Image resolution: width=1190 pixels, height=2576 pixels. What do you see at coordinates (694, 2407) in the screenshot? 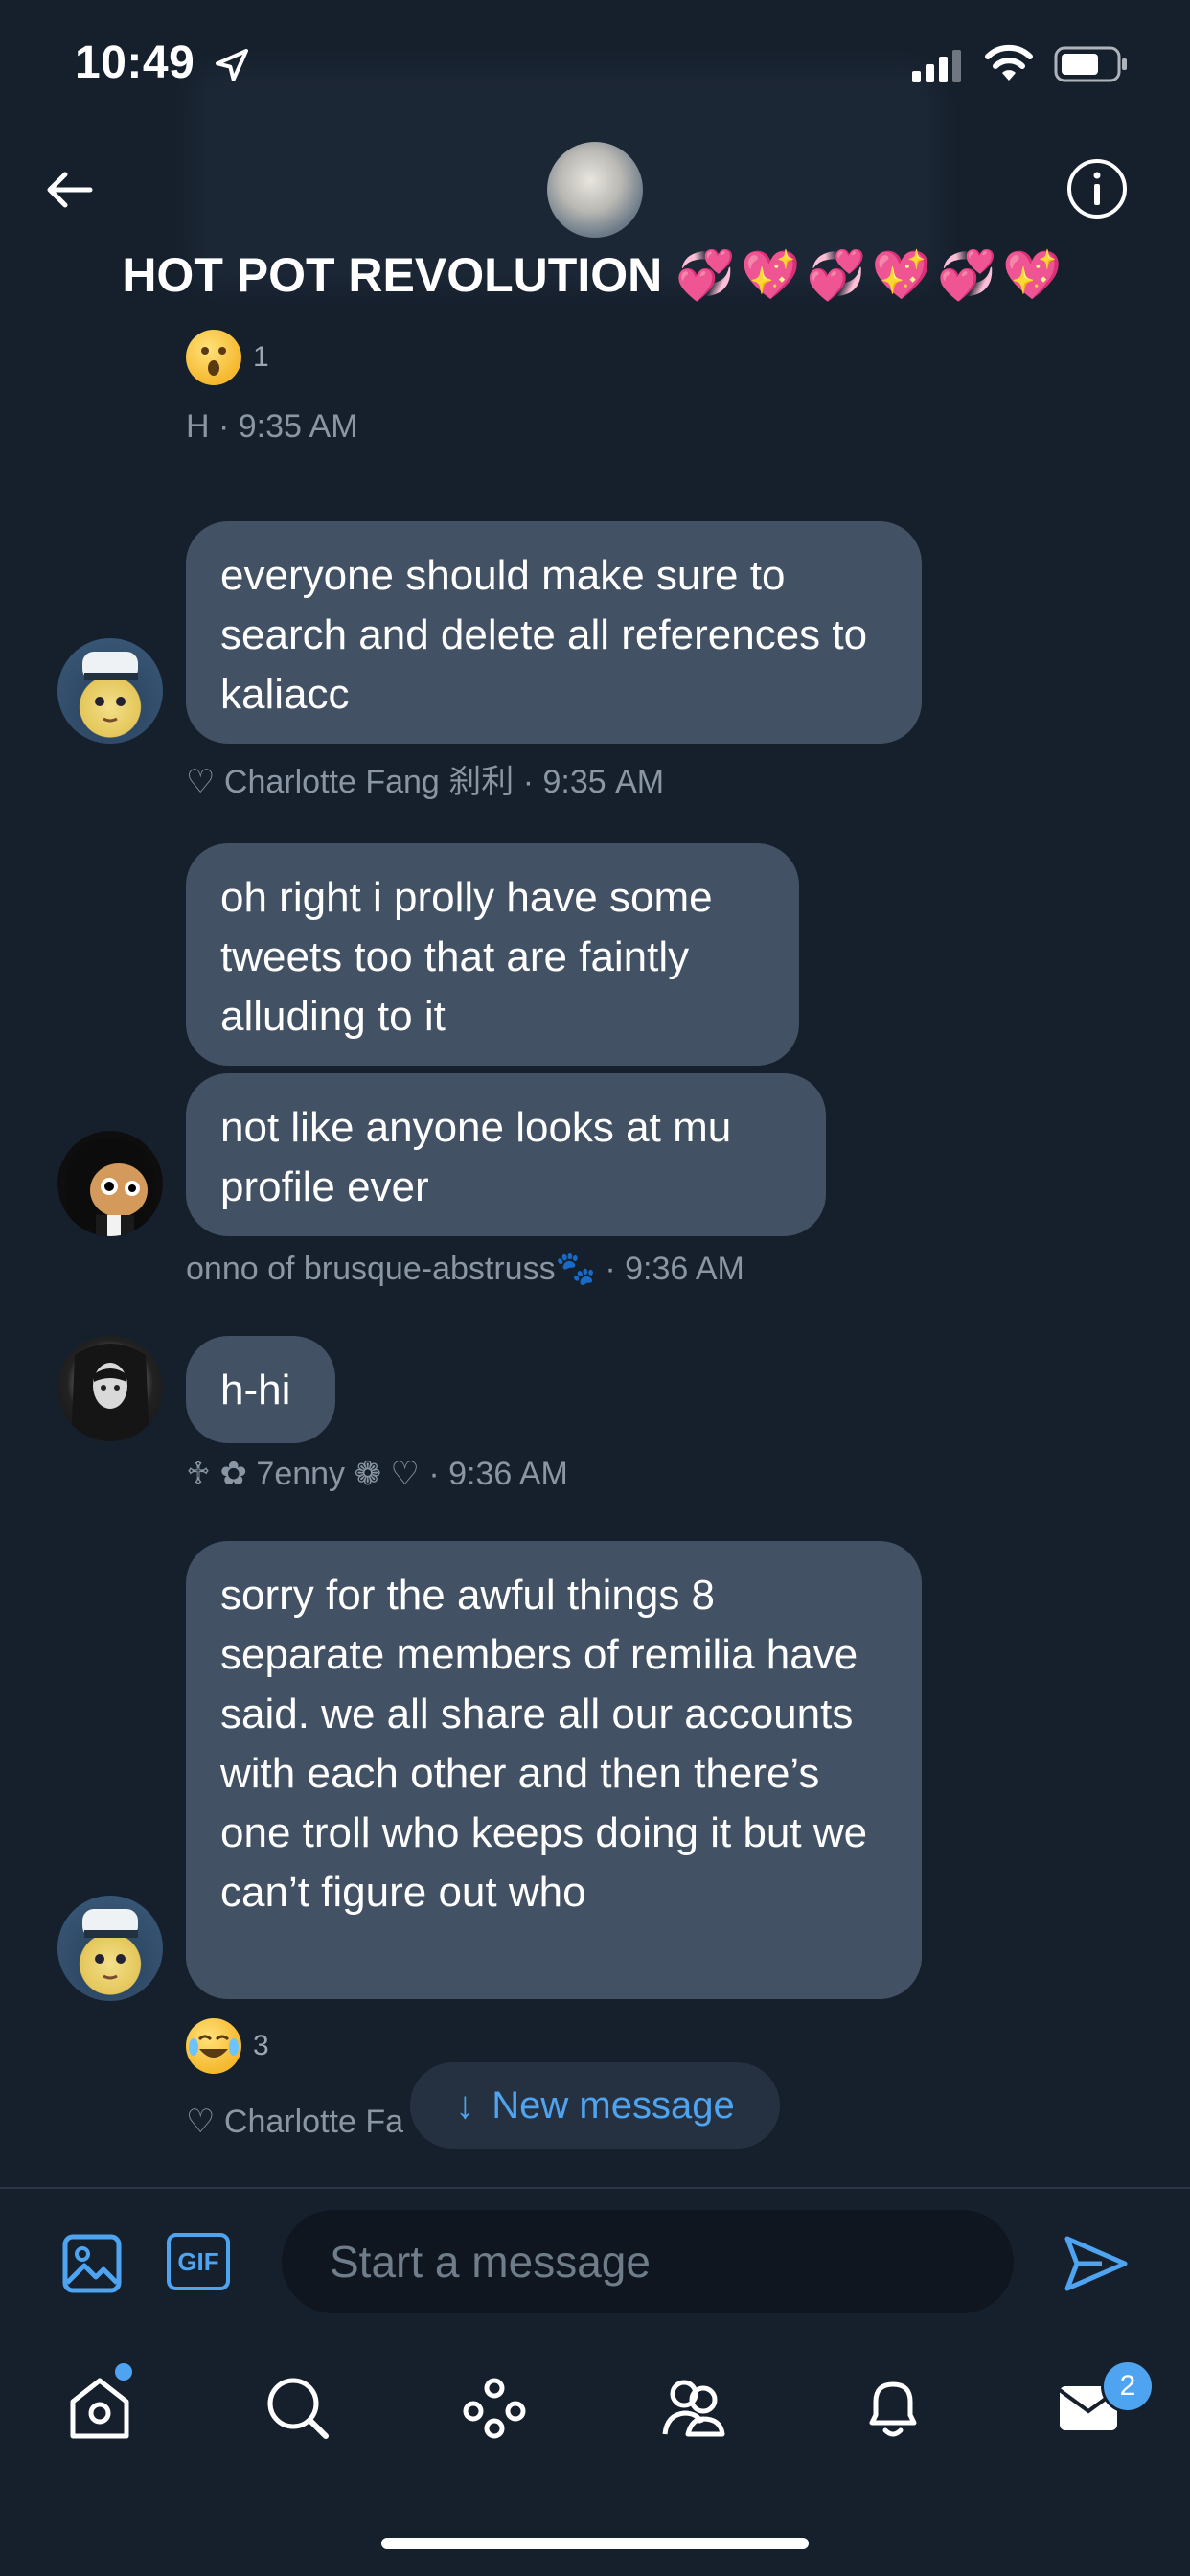
I see `communities-icon` at bounding box center [694, 2407].